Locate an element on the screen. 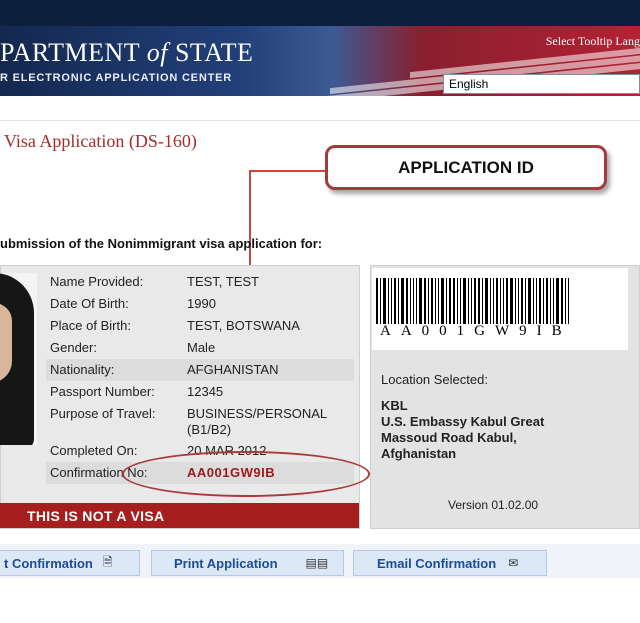  detail-row-dob: Date Of Birth: 1990 is located at coordinates (200, 304).